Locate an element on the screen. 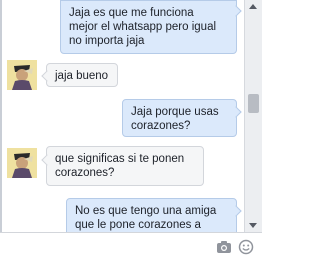 This screenshot has height=262, width=320. message-composer is located at coordinates (131, 247).